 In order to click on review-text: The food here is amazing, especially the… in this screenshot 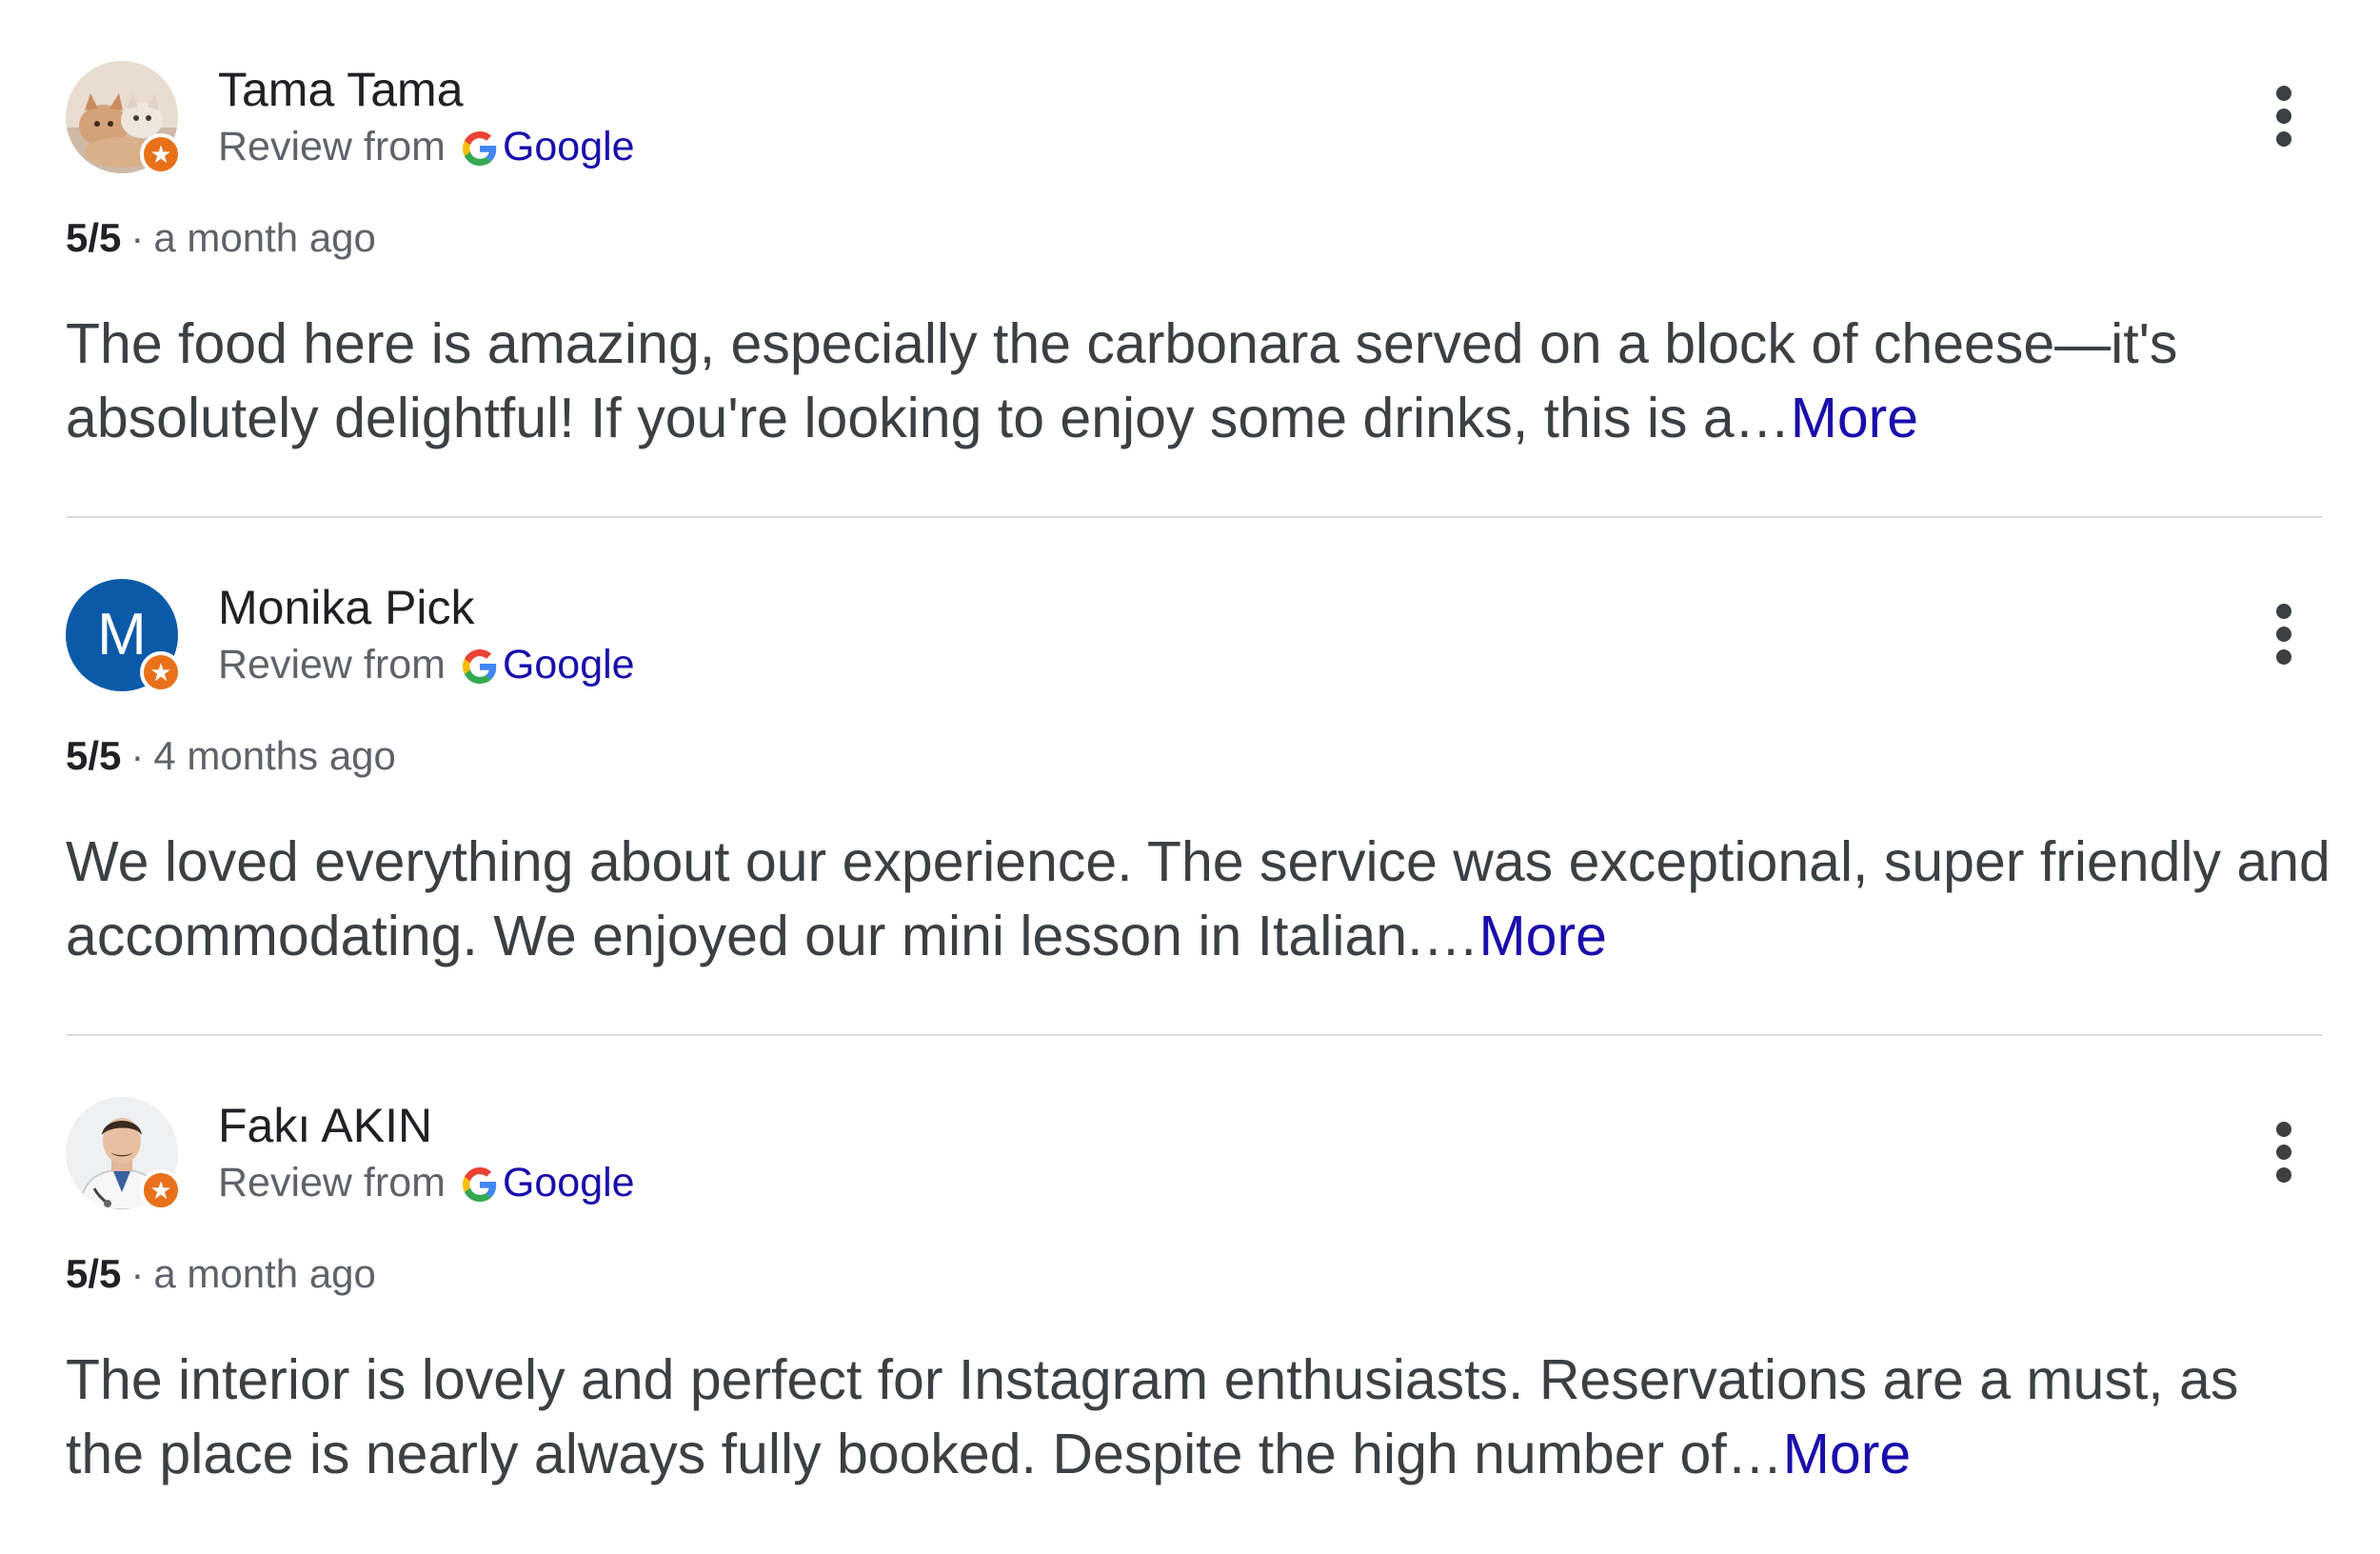, I will do `click(1198, 381)`.